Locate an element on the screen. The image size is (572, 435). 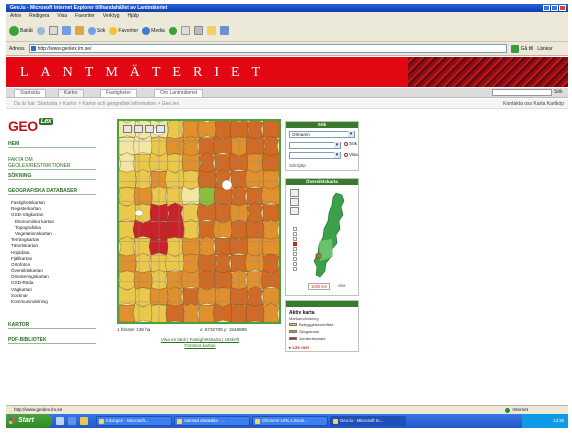
quicklaunch-outlook-icon is located at coordinates (84, 421).